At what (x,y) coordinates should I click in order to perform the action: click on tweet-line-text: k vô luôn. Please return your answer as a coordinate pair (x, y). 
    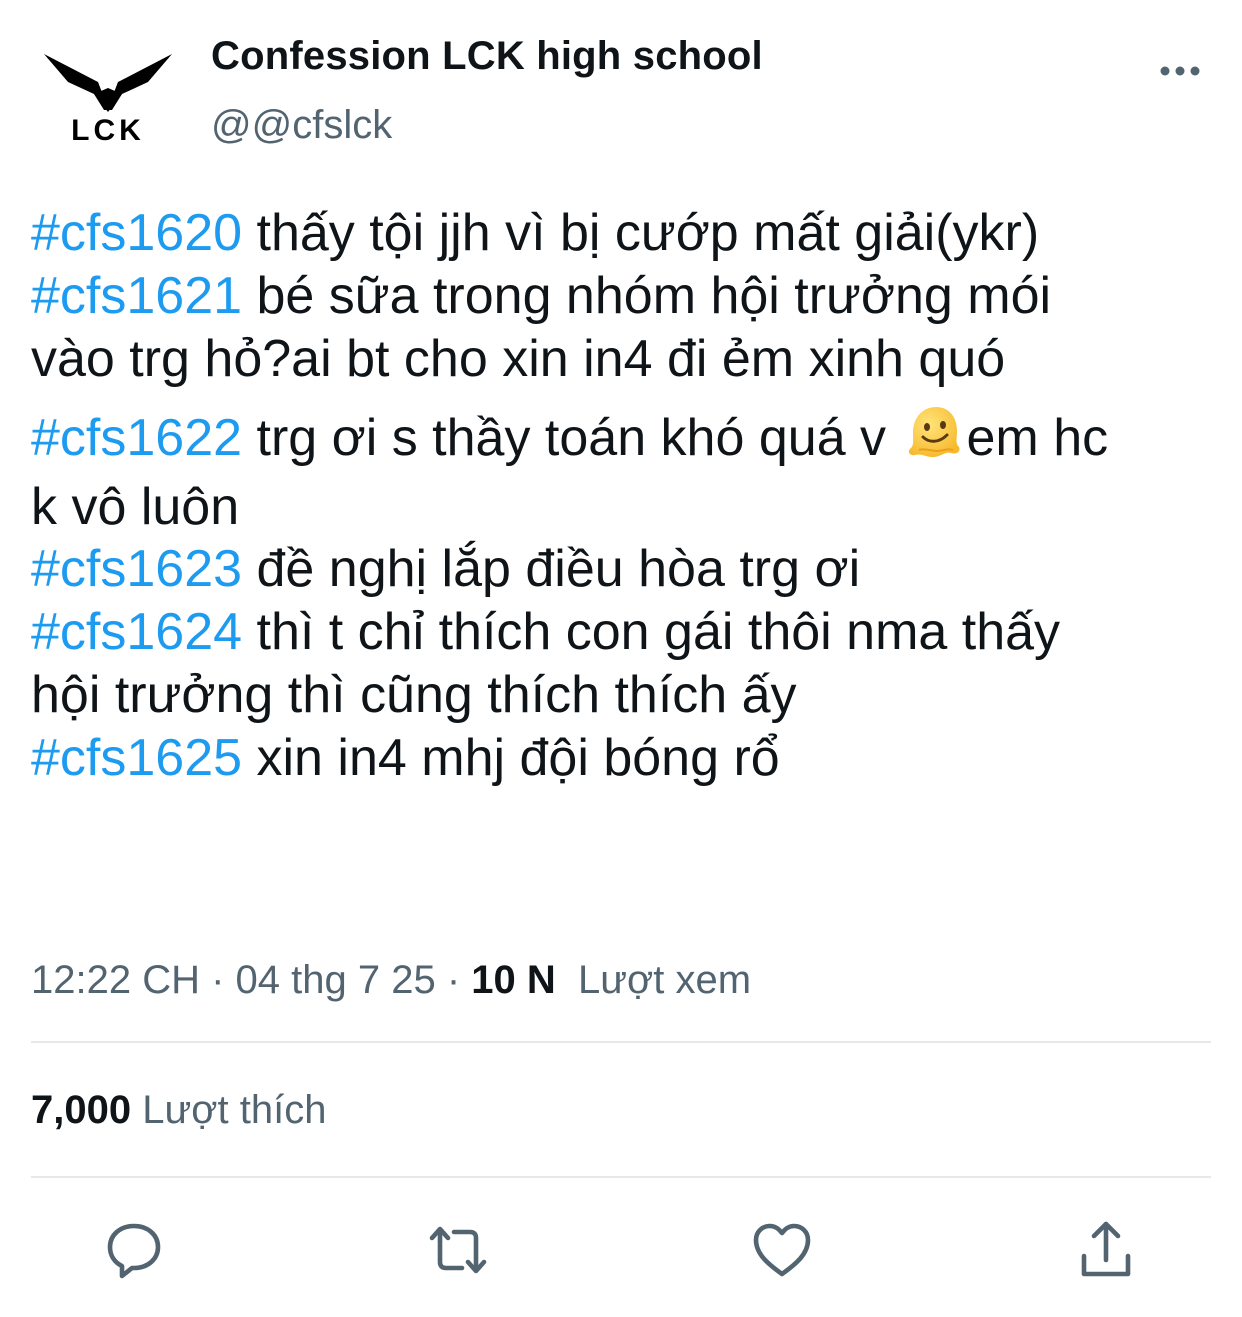
    Looking at the image, I should click on (135, 507).